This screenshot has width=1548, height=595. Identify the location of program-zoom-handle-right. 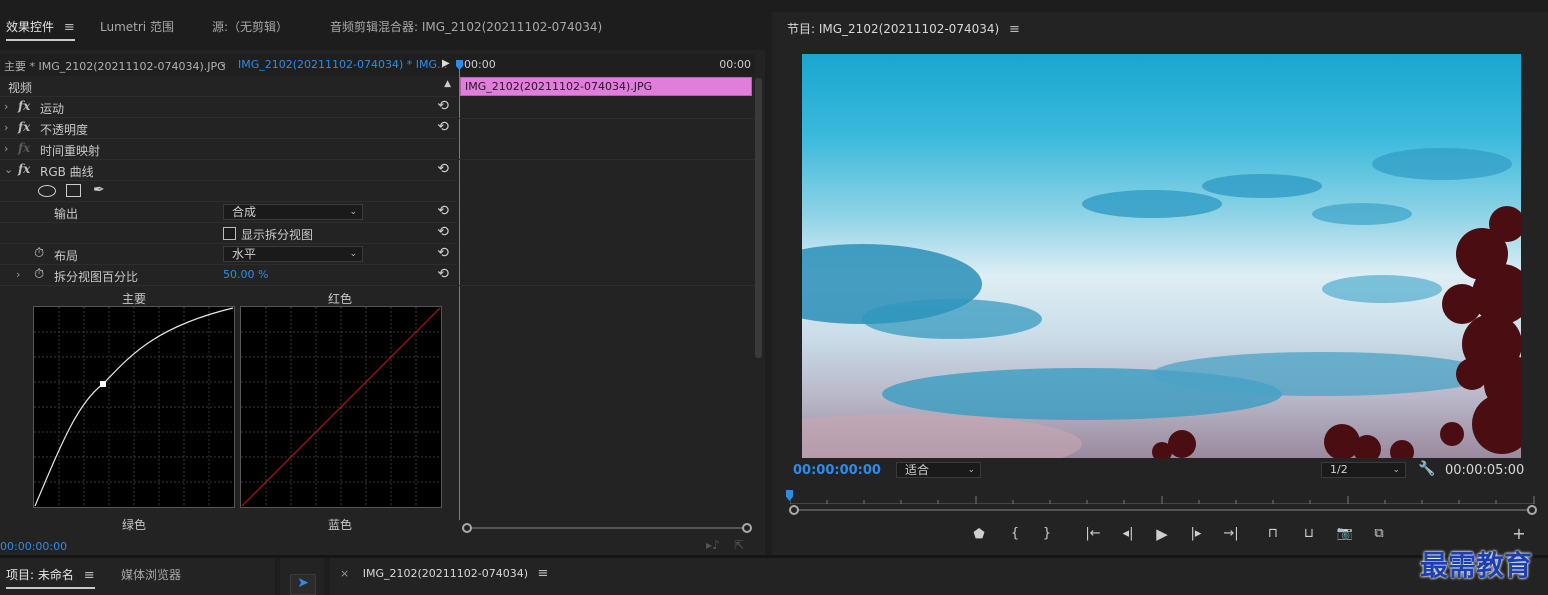
(1532, 510).